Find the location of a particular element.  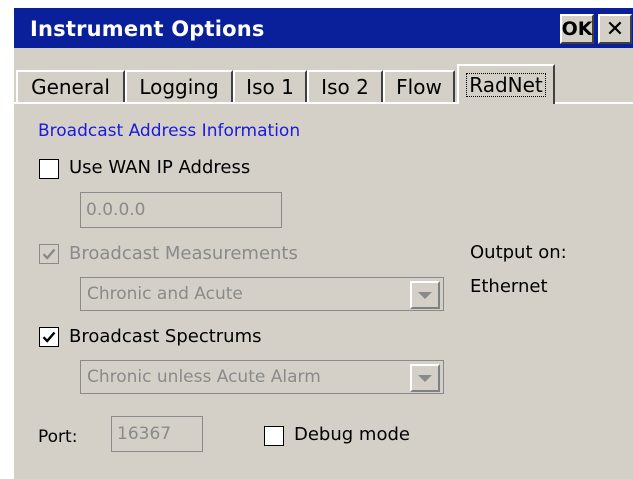

close-icon: ✕ is located at coordinates (615, 29).